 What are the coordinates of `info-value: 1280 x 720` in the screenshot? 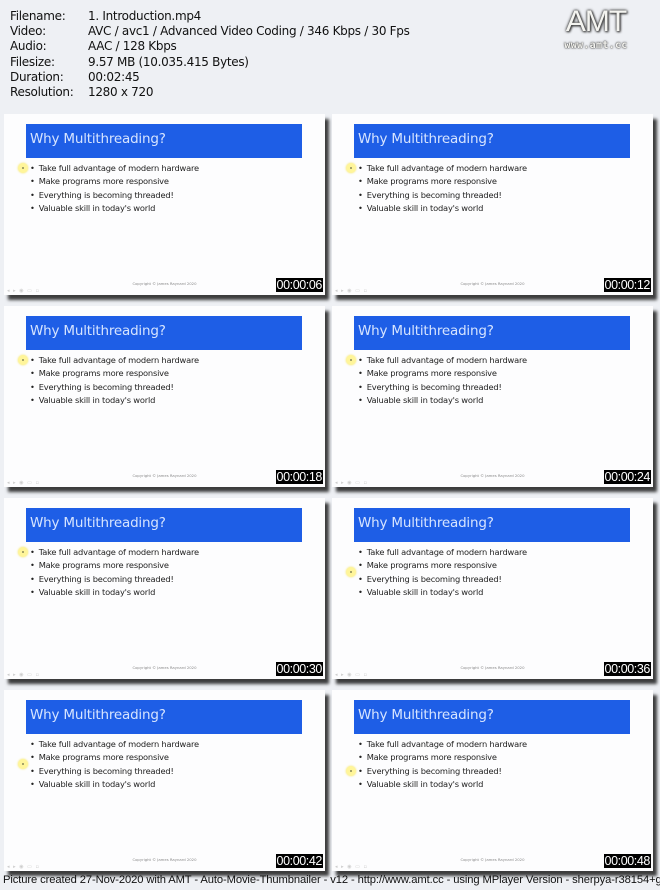 It's located at (121, 92).